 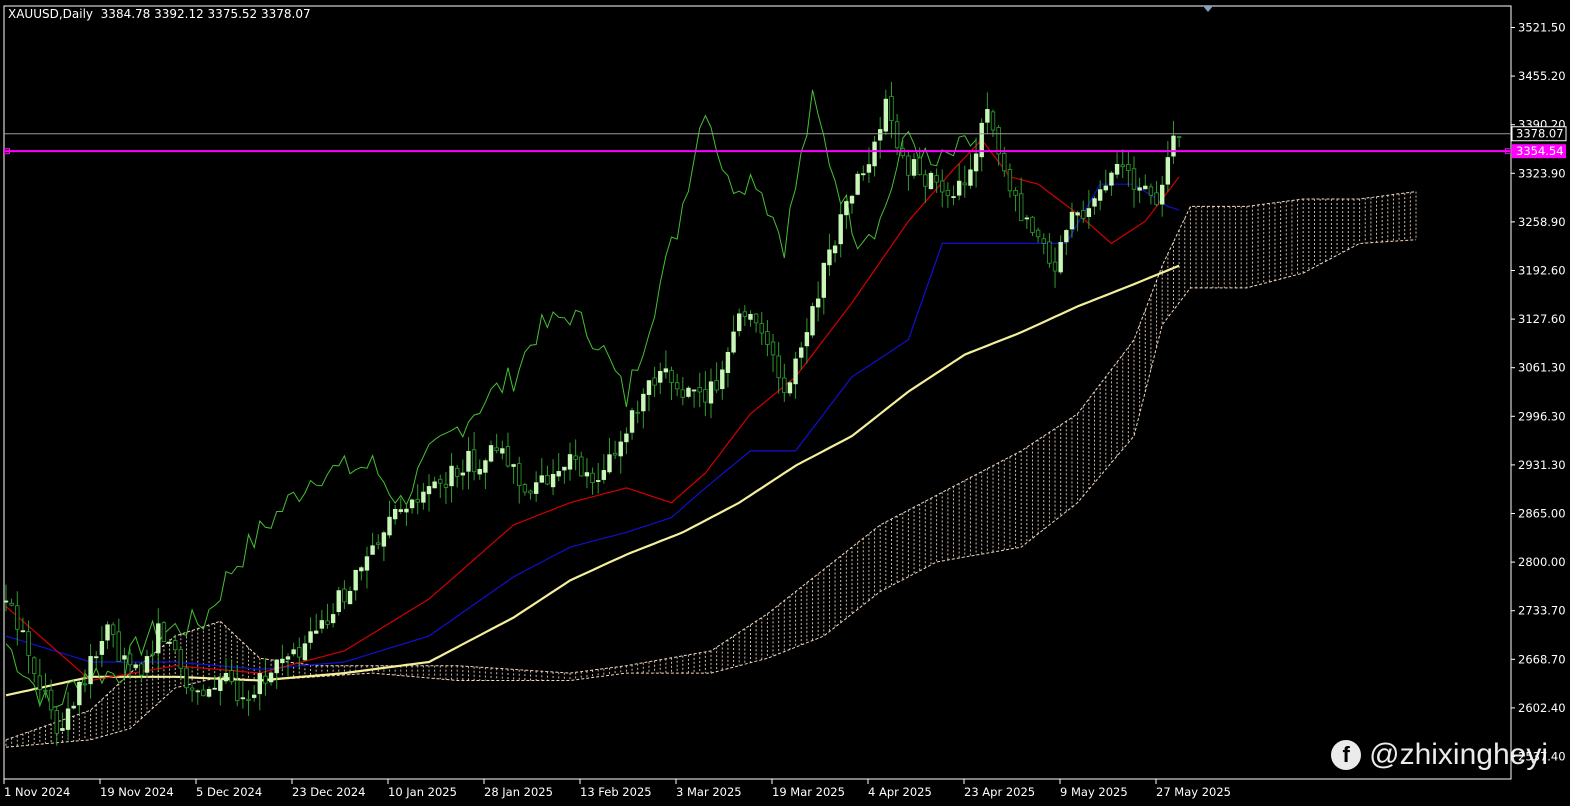 I want to click on facebook-icon: f, so click(x=1346, y=755).